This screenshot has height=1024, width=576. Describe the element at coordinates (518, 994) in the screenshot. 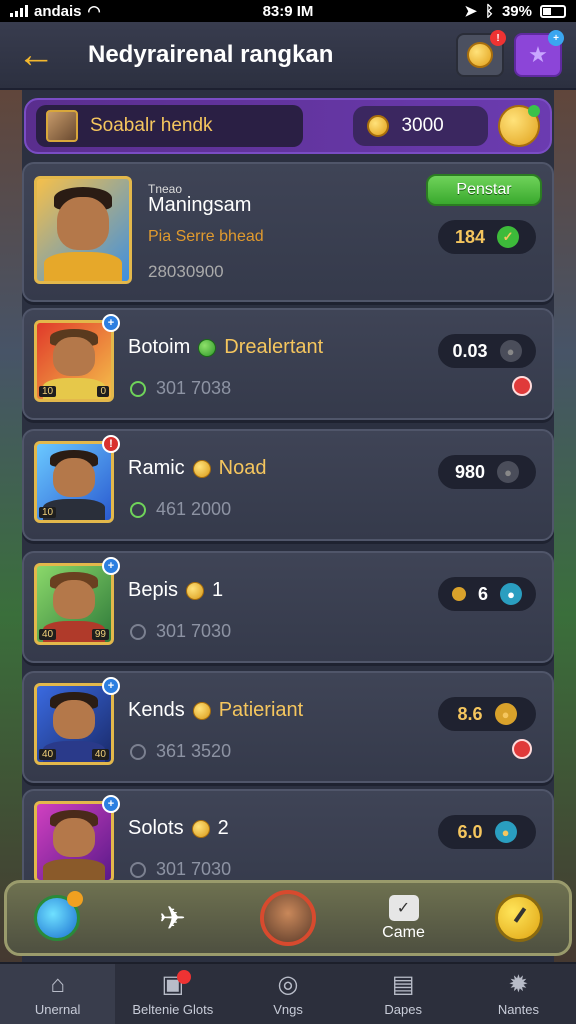

I see `tab-settings: ✹ Nantes` at that location.